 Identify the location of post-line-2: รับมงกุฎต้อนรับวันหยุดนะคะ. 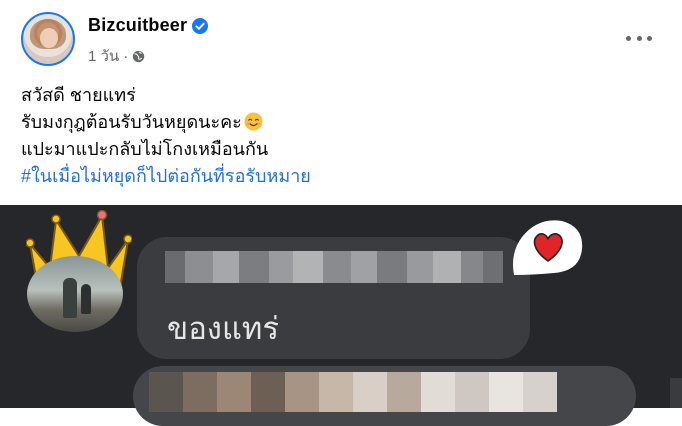
(166, 122).